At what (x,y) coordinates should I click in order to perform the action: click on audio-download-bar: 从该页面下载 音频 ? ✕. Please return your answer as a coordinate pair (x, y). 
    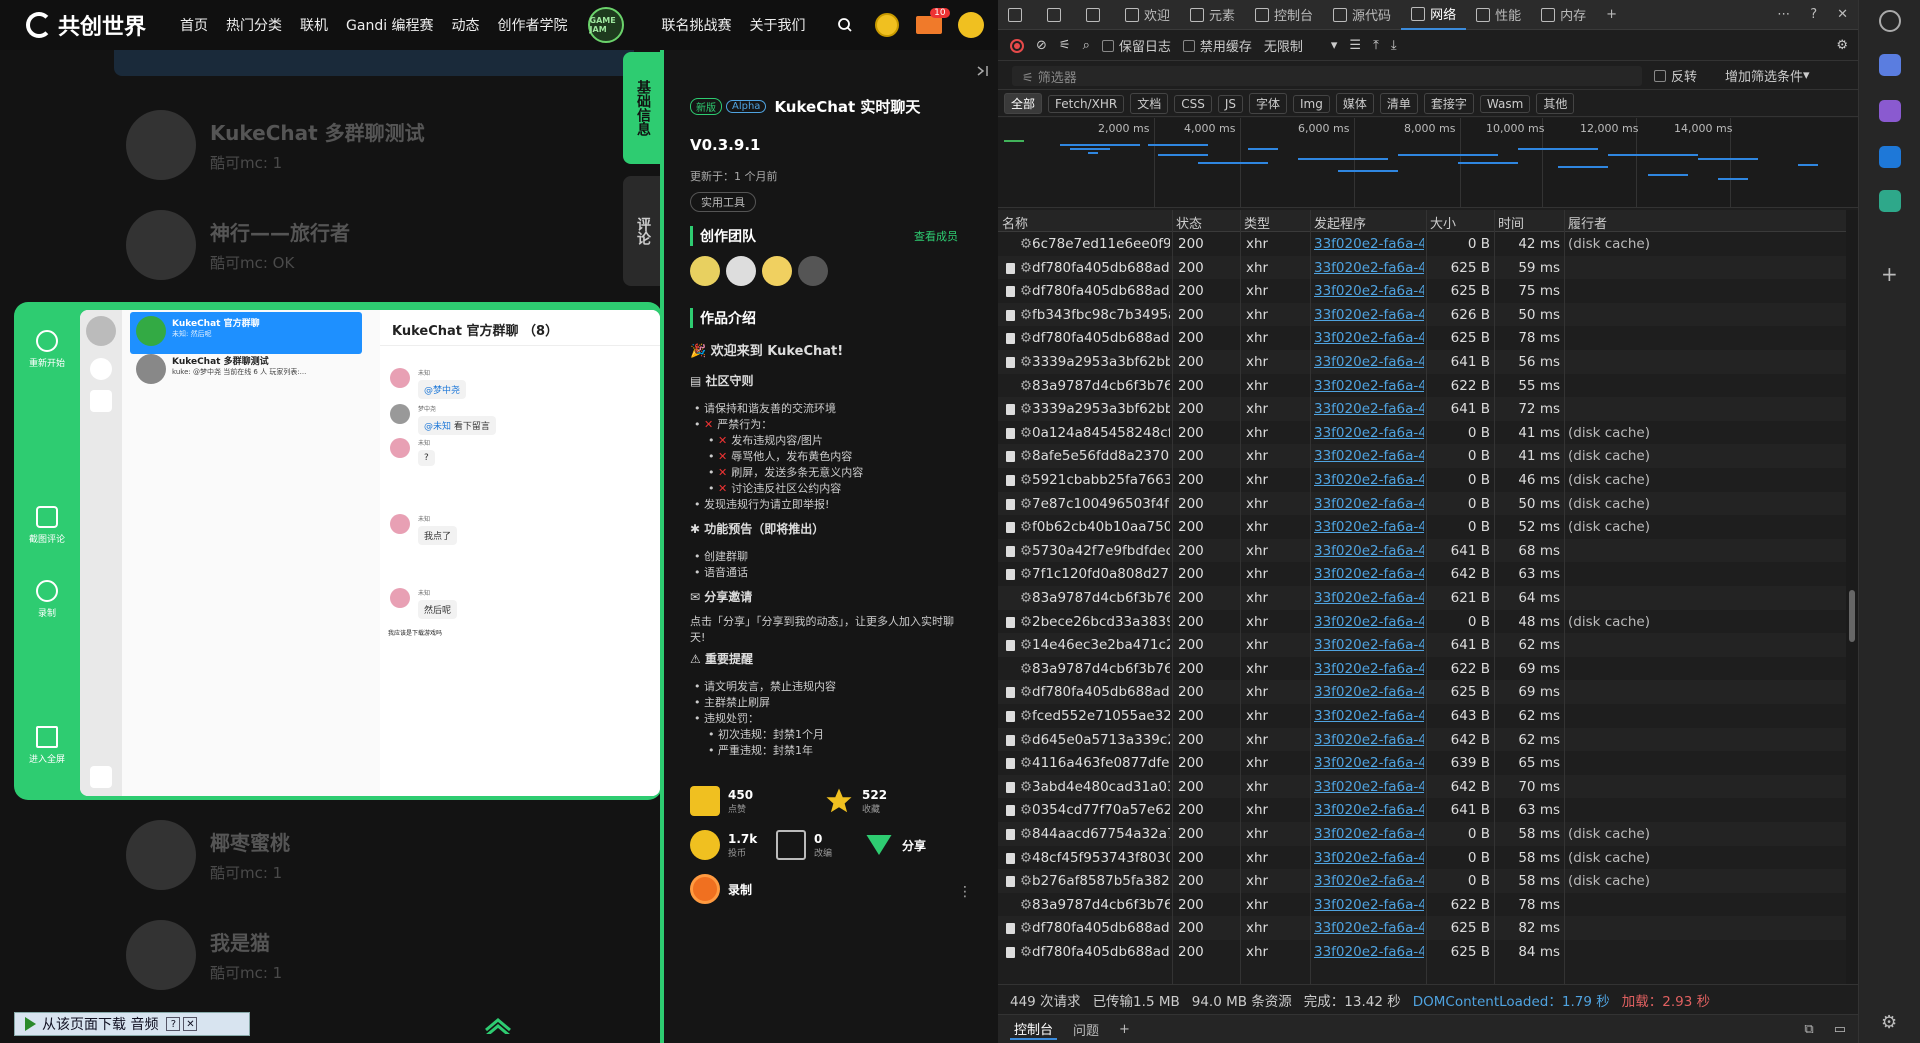
    Looking at the image, I should click on (132, 1024).